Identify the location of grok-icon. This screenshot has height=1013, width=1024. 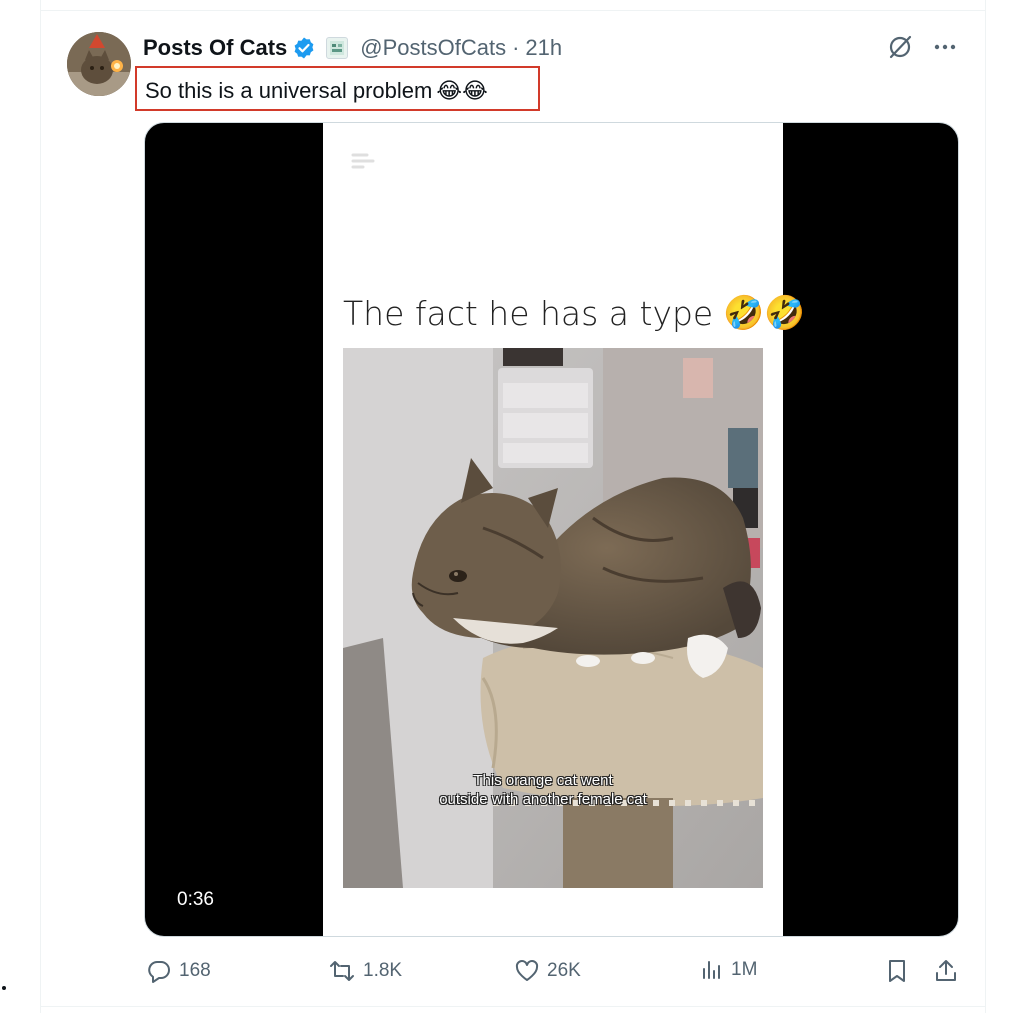
(900, 47).